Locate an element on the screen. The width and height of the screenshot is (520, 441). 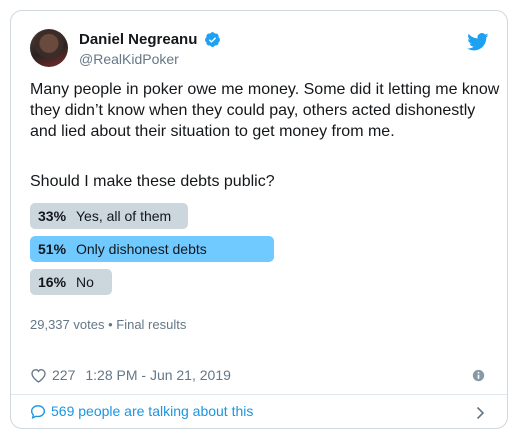
chevron-right-icon is located at coordinates (480, 413).